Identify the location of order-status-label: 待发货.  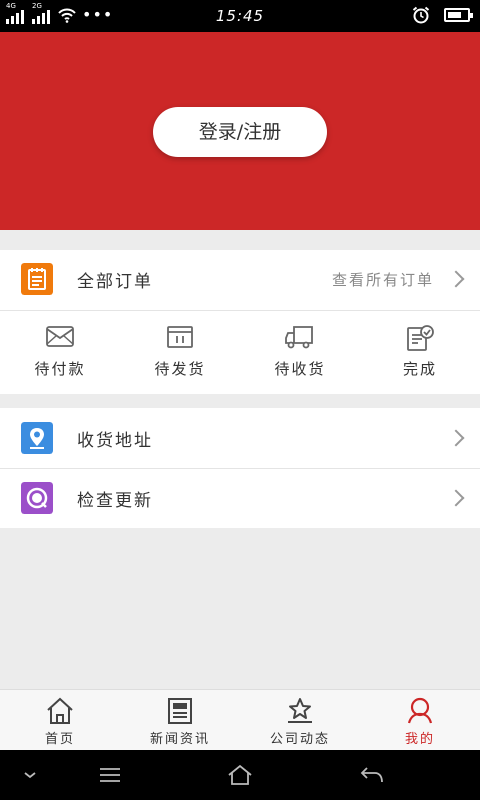
(180, 369).